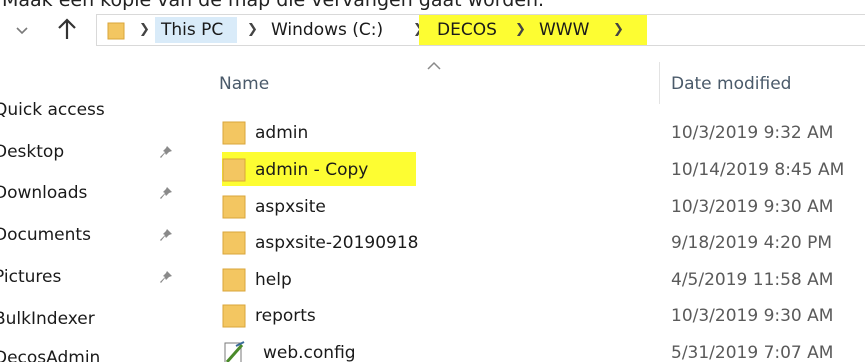 Image resolution: width=865 pixels, height=362 pixels. I want to click on file-name: web.config, so click(309, 352).